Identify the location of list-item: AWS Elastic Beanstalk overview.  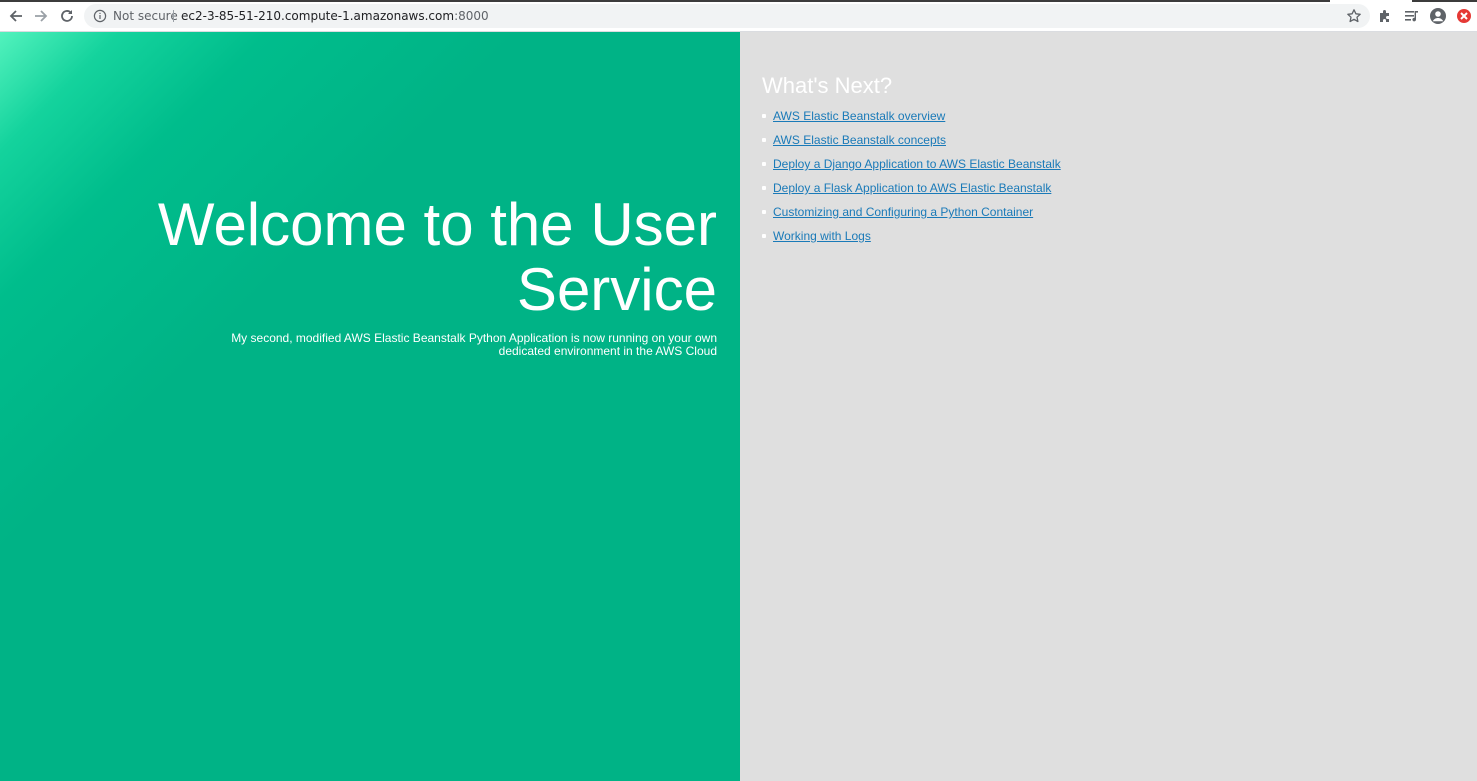
(911, 120).